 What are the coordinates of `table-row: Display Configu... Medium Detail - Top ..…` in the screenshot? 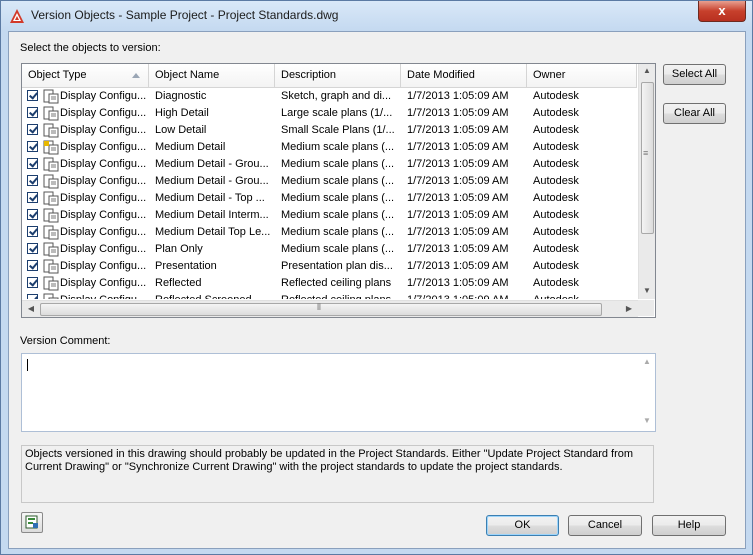 It's located at (329, 198).